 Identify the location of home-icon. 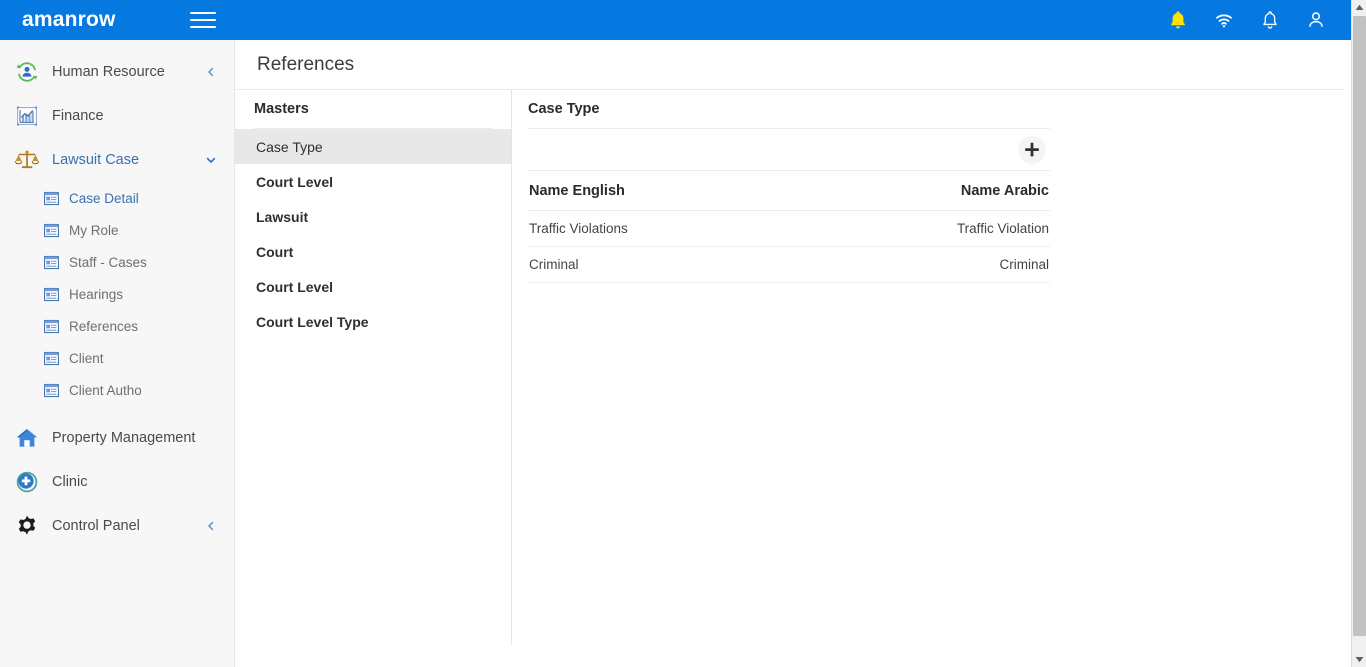
(27, 438).